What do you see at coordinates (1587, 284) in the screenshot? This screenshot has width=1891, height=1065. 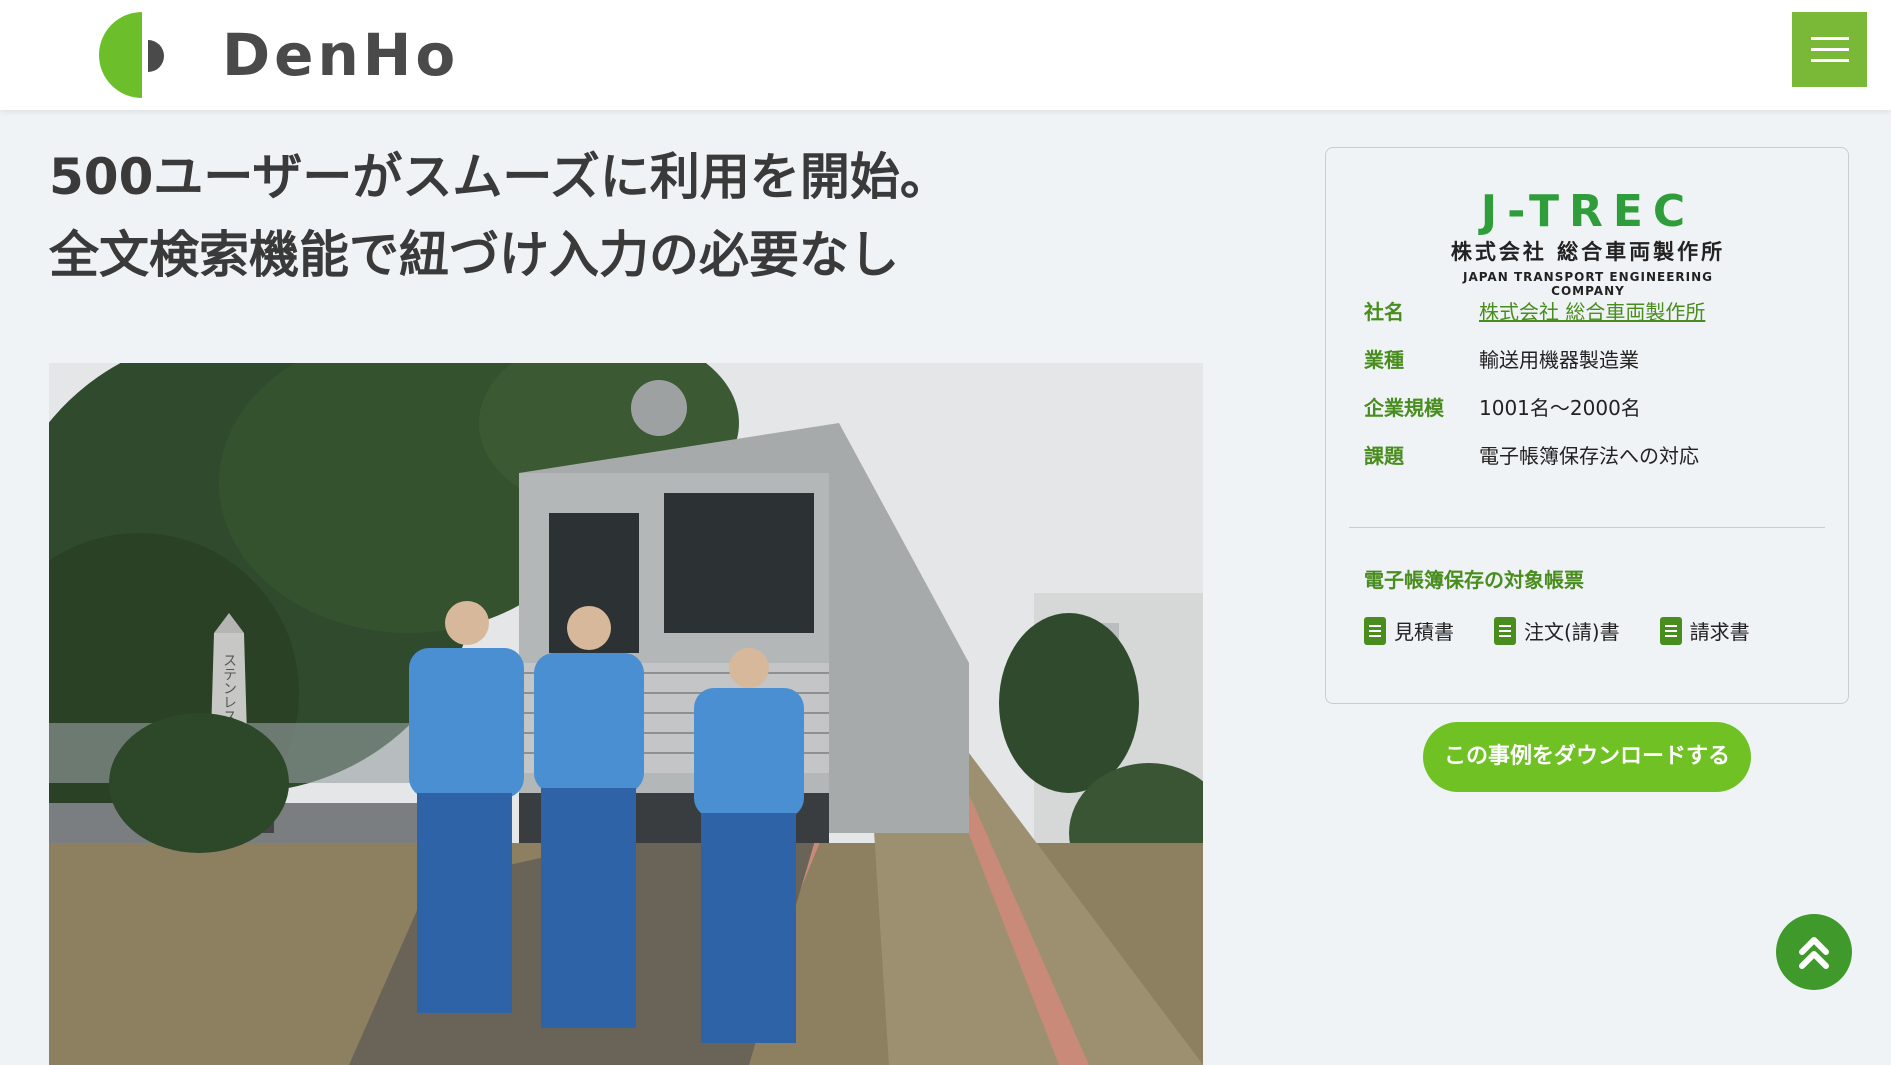 I see `company-logo-en: JAPAN TRANSPORT ENGINEERING COMPANY` at bounding box center [1587, 284].